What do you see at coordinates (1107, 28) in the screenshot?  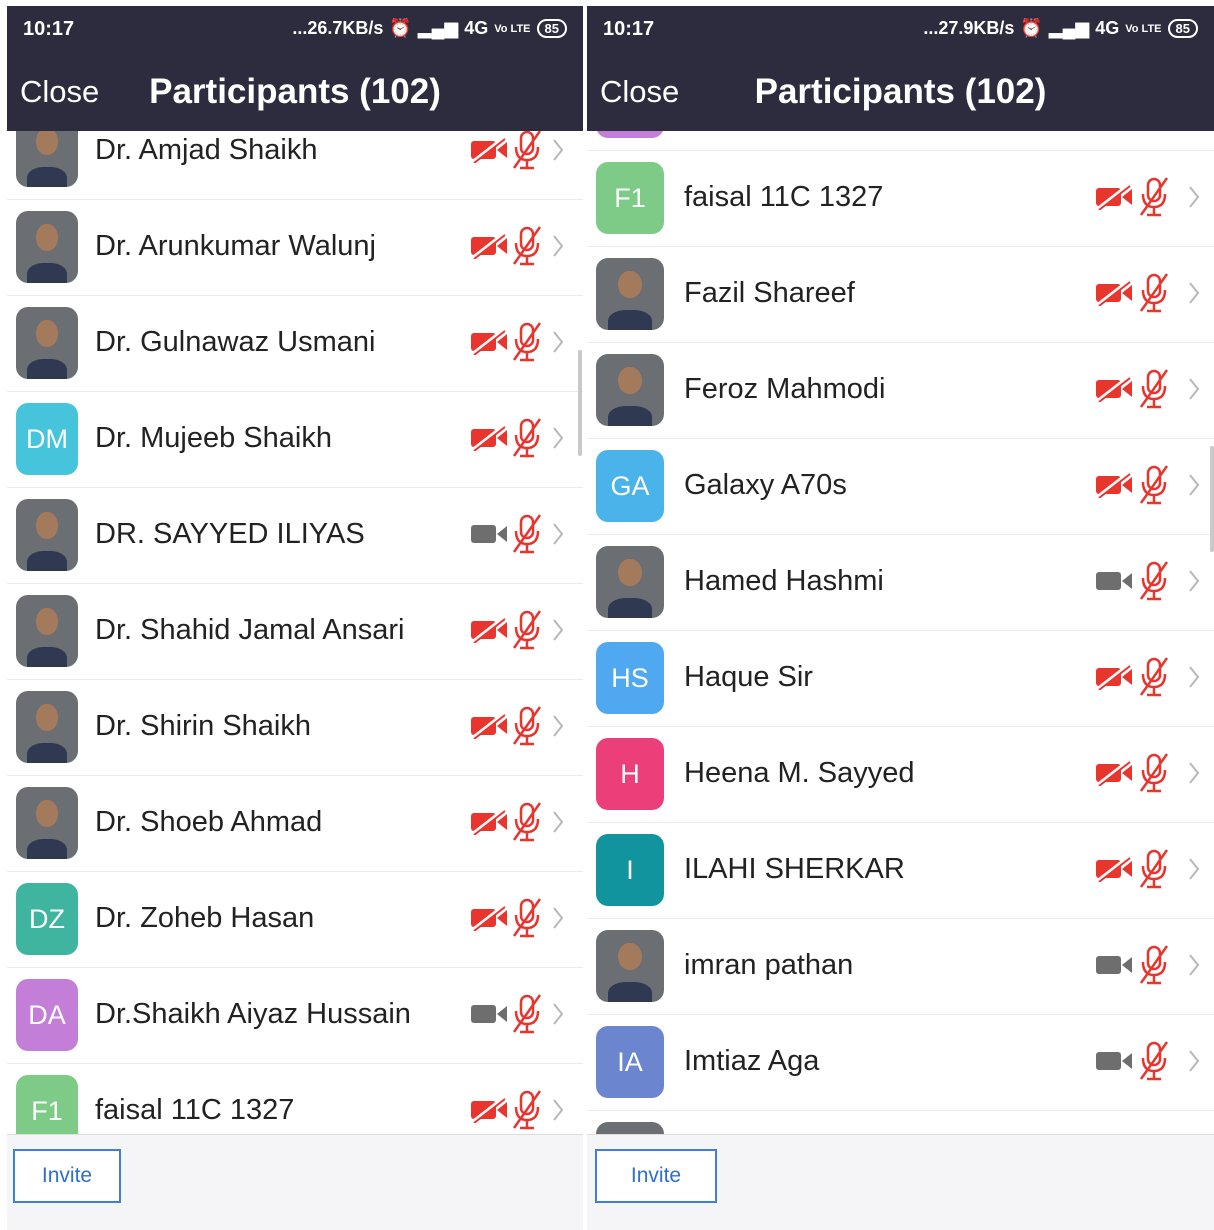 I see `network-type: 4G` at bounding box center [1107, 28].